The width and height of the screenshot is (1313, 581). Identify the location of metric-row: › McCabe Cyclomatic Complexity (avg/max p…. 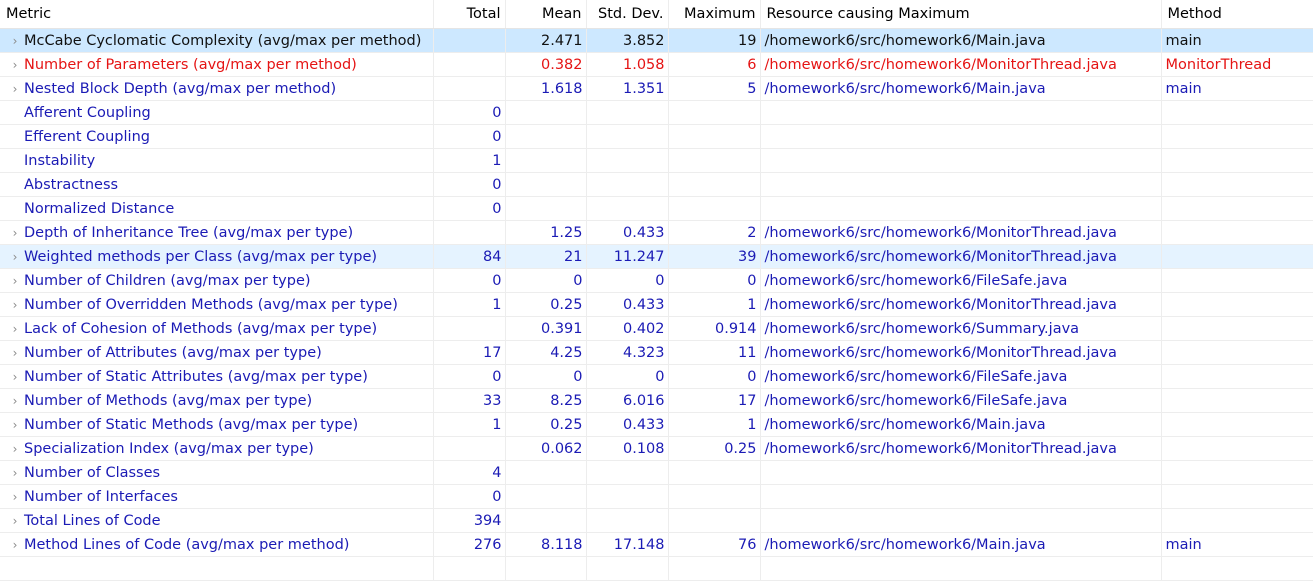
(656, 40).